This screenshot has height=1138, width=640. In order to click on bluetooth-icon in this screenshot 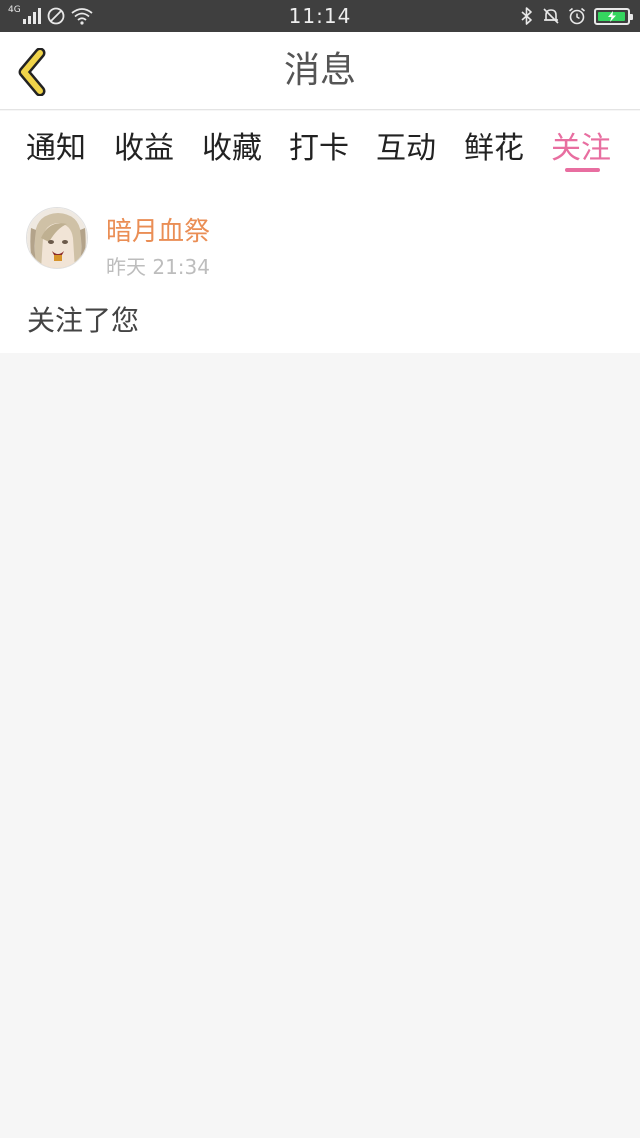, I will do `click(526, 16)`.